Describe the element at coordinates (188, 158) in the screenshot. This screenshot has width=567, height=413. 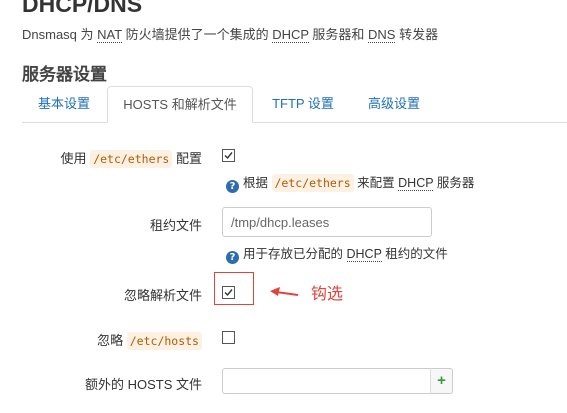
I see `label-text: 配置` at that location.